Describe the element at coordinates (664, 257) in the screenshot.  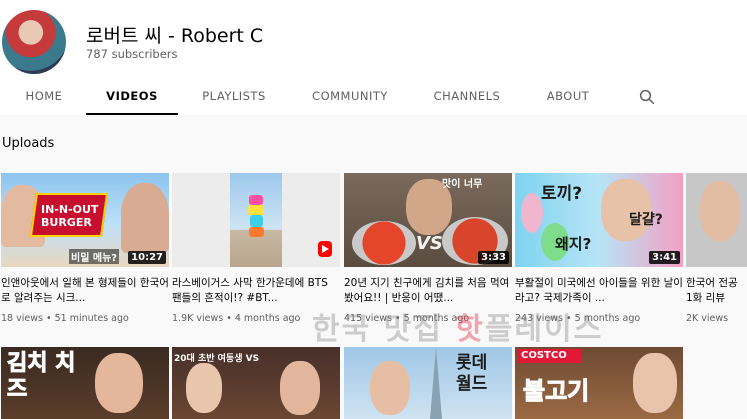
I see `video-duration: 3:41` at that location.